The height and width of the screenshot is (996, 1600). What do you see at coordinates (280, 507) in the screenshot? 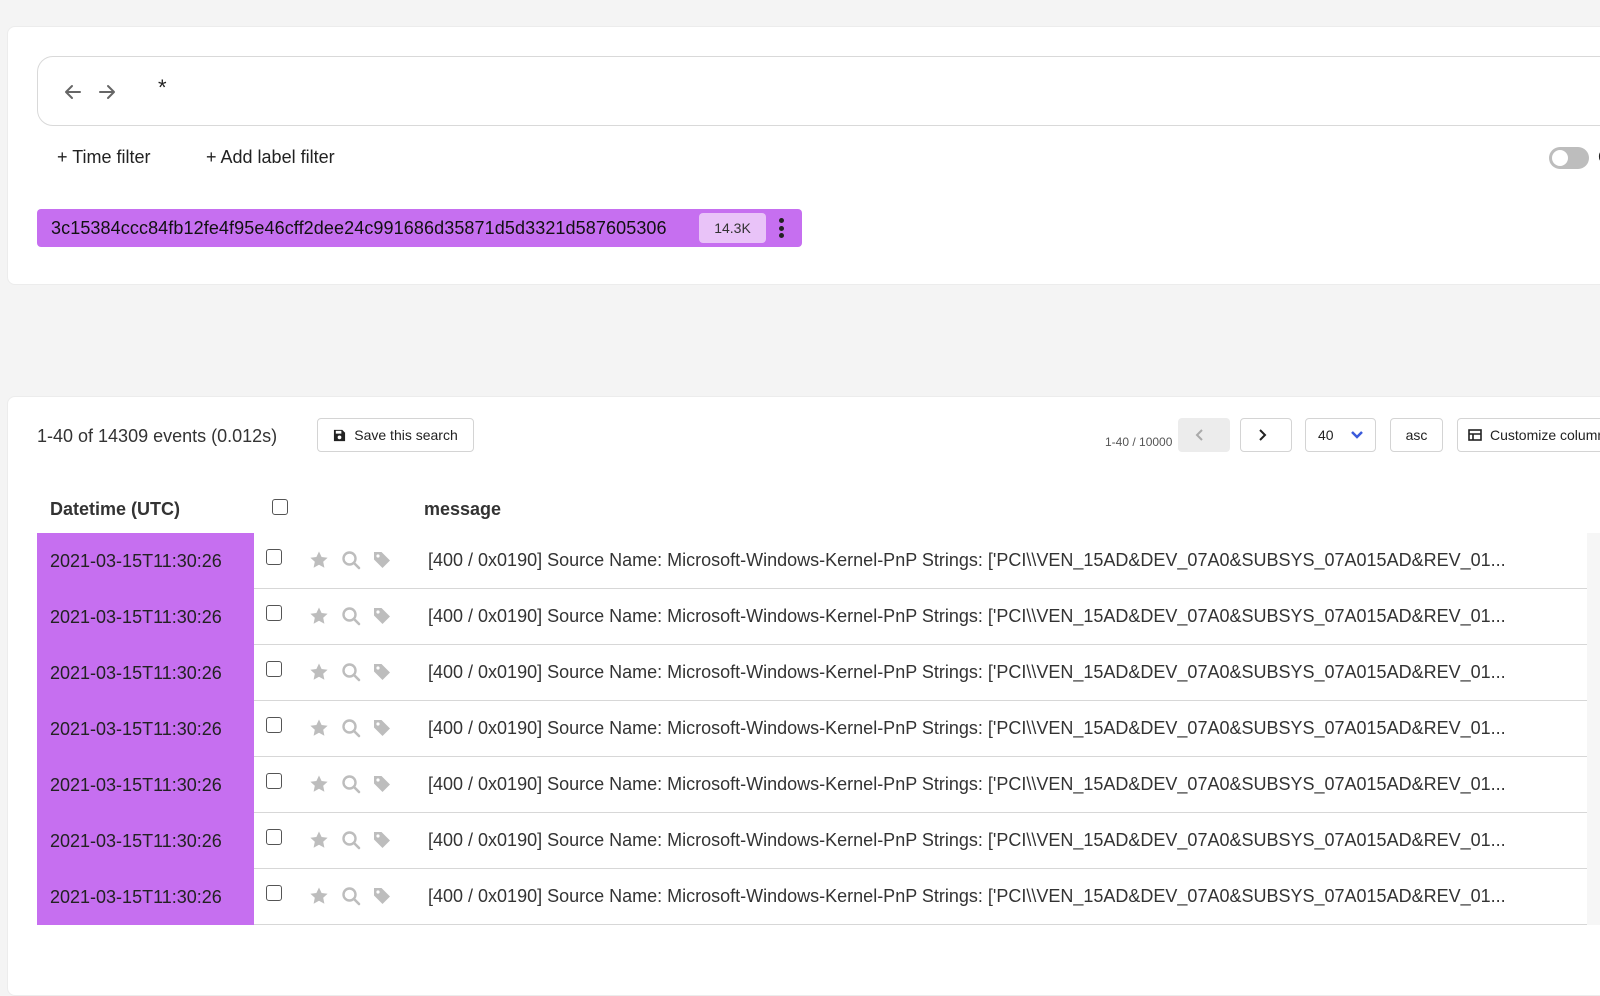
I see `select-all-checkbox` at bounding box center [280, 507].